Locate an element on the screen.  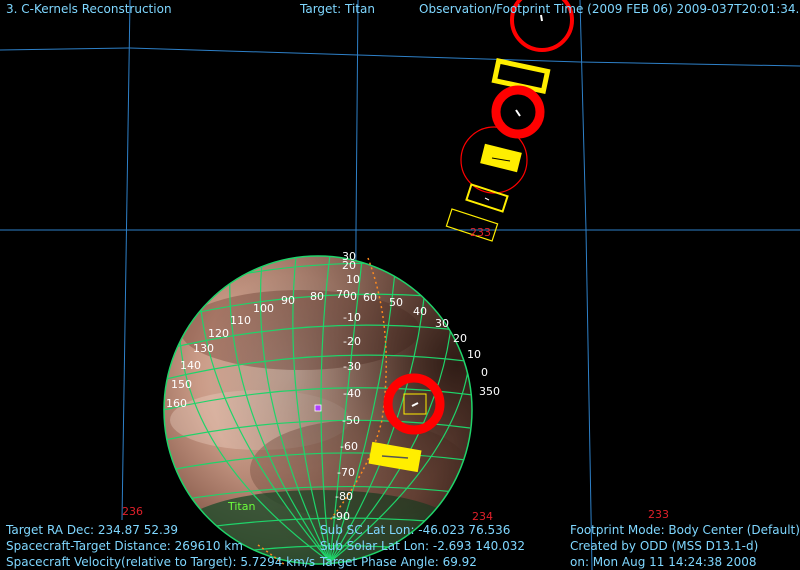
longitude-label: 140 is located at coordinates (190, 365).